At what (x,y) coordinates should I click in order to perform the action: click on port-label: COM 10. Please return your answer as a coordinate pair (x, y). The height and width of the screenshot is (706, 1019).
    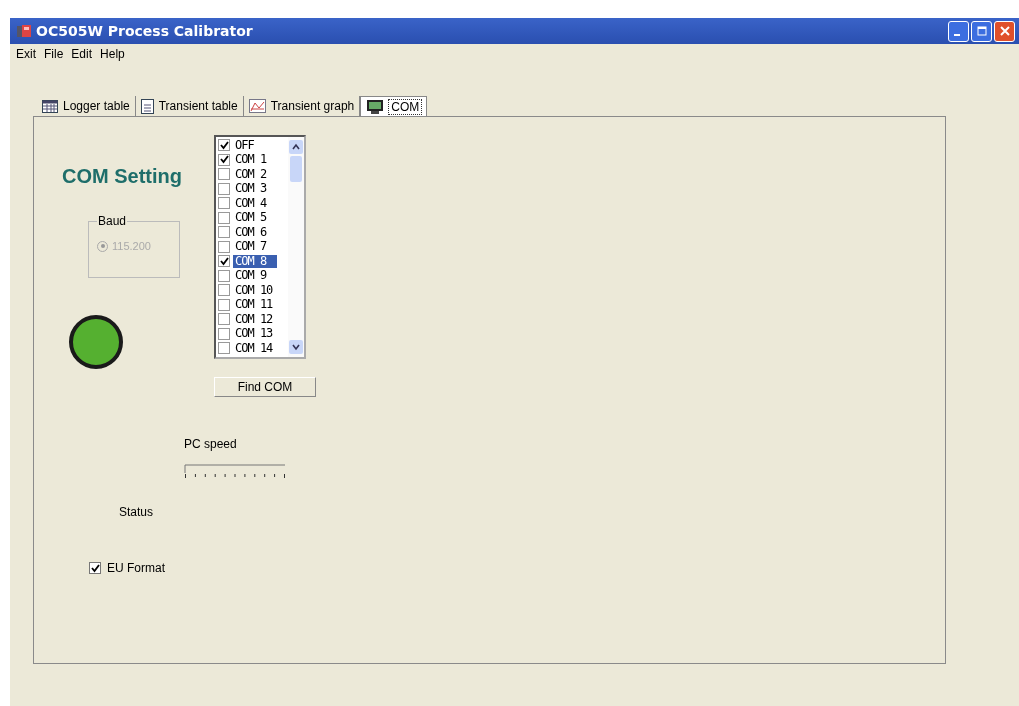
    Looking at the image, I should click on (254, 290).